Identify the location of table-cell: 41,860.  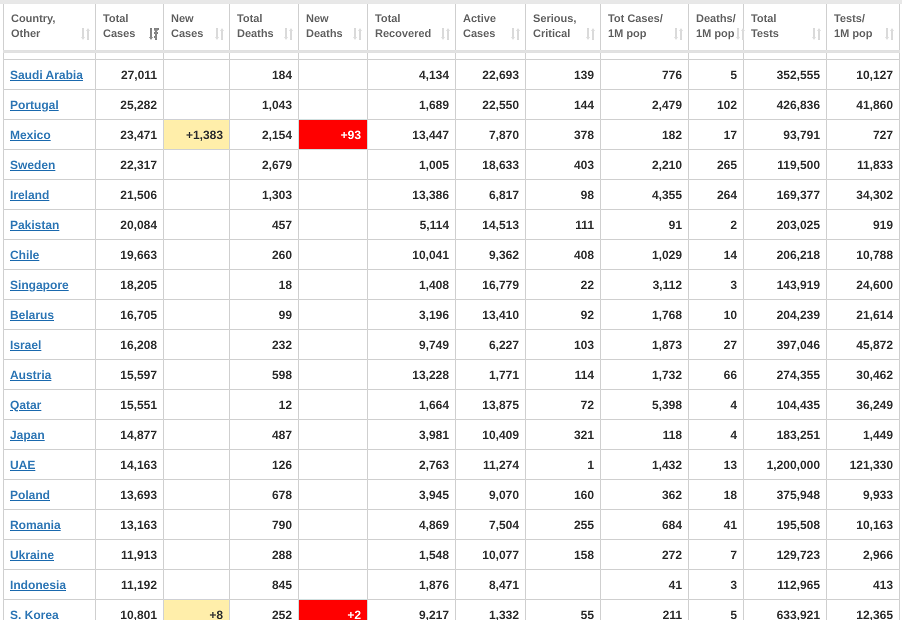
(874, 105).